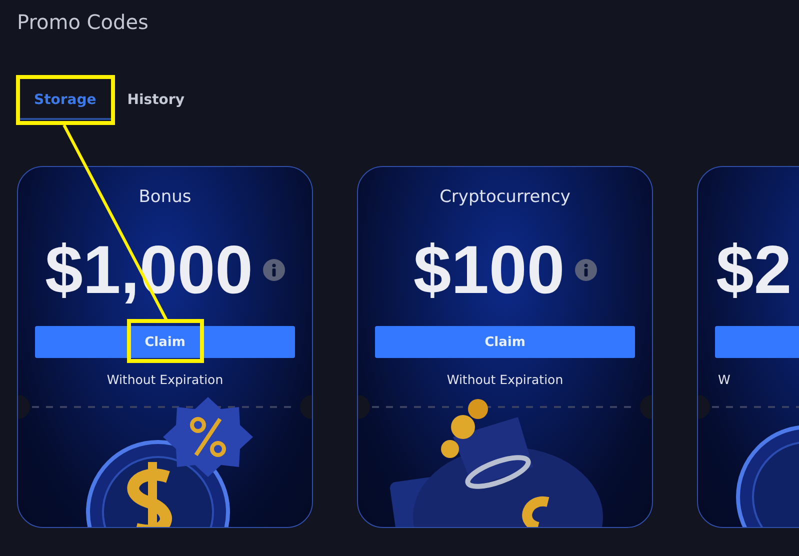  Describe the element at coordinates (723, 379) in the screenshot. I see `expiry-text: W` at that location.